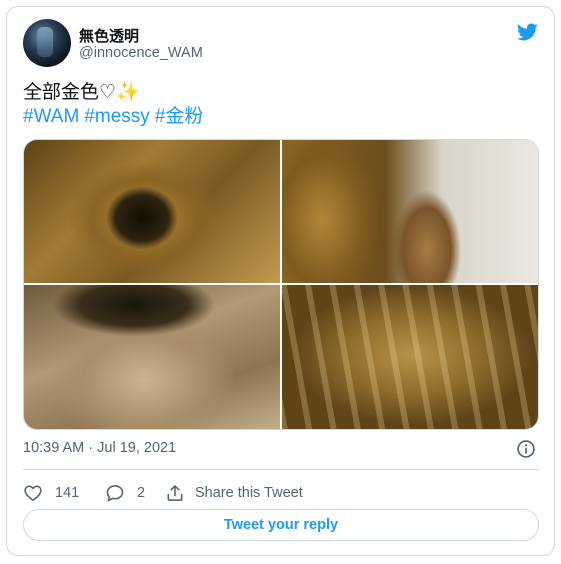 This screenshot has height=564, width=561. I want to click on share-label: Share this Tweet, so click(249, 493).